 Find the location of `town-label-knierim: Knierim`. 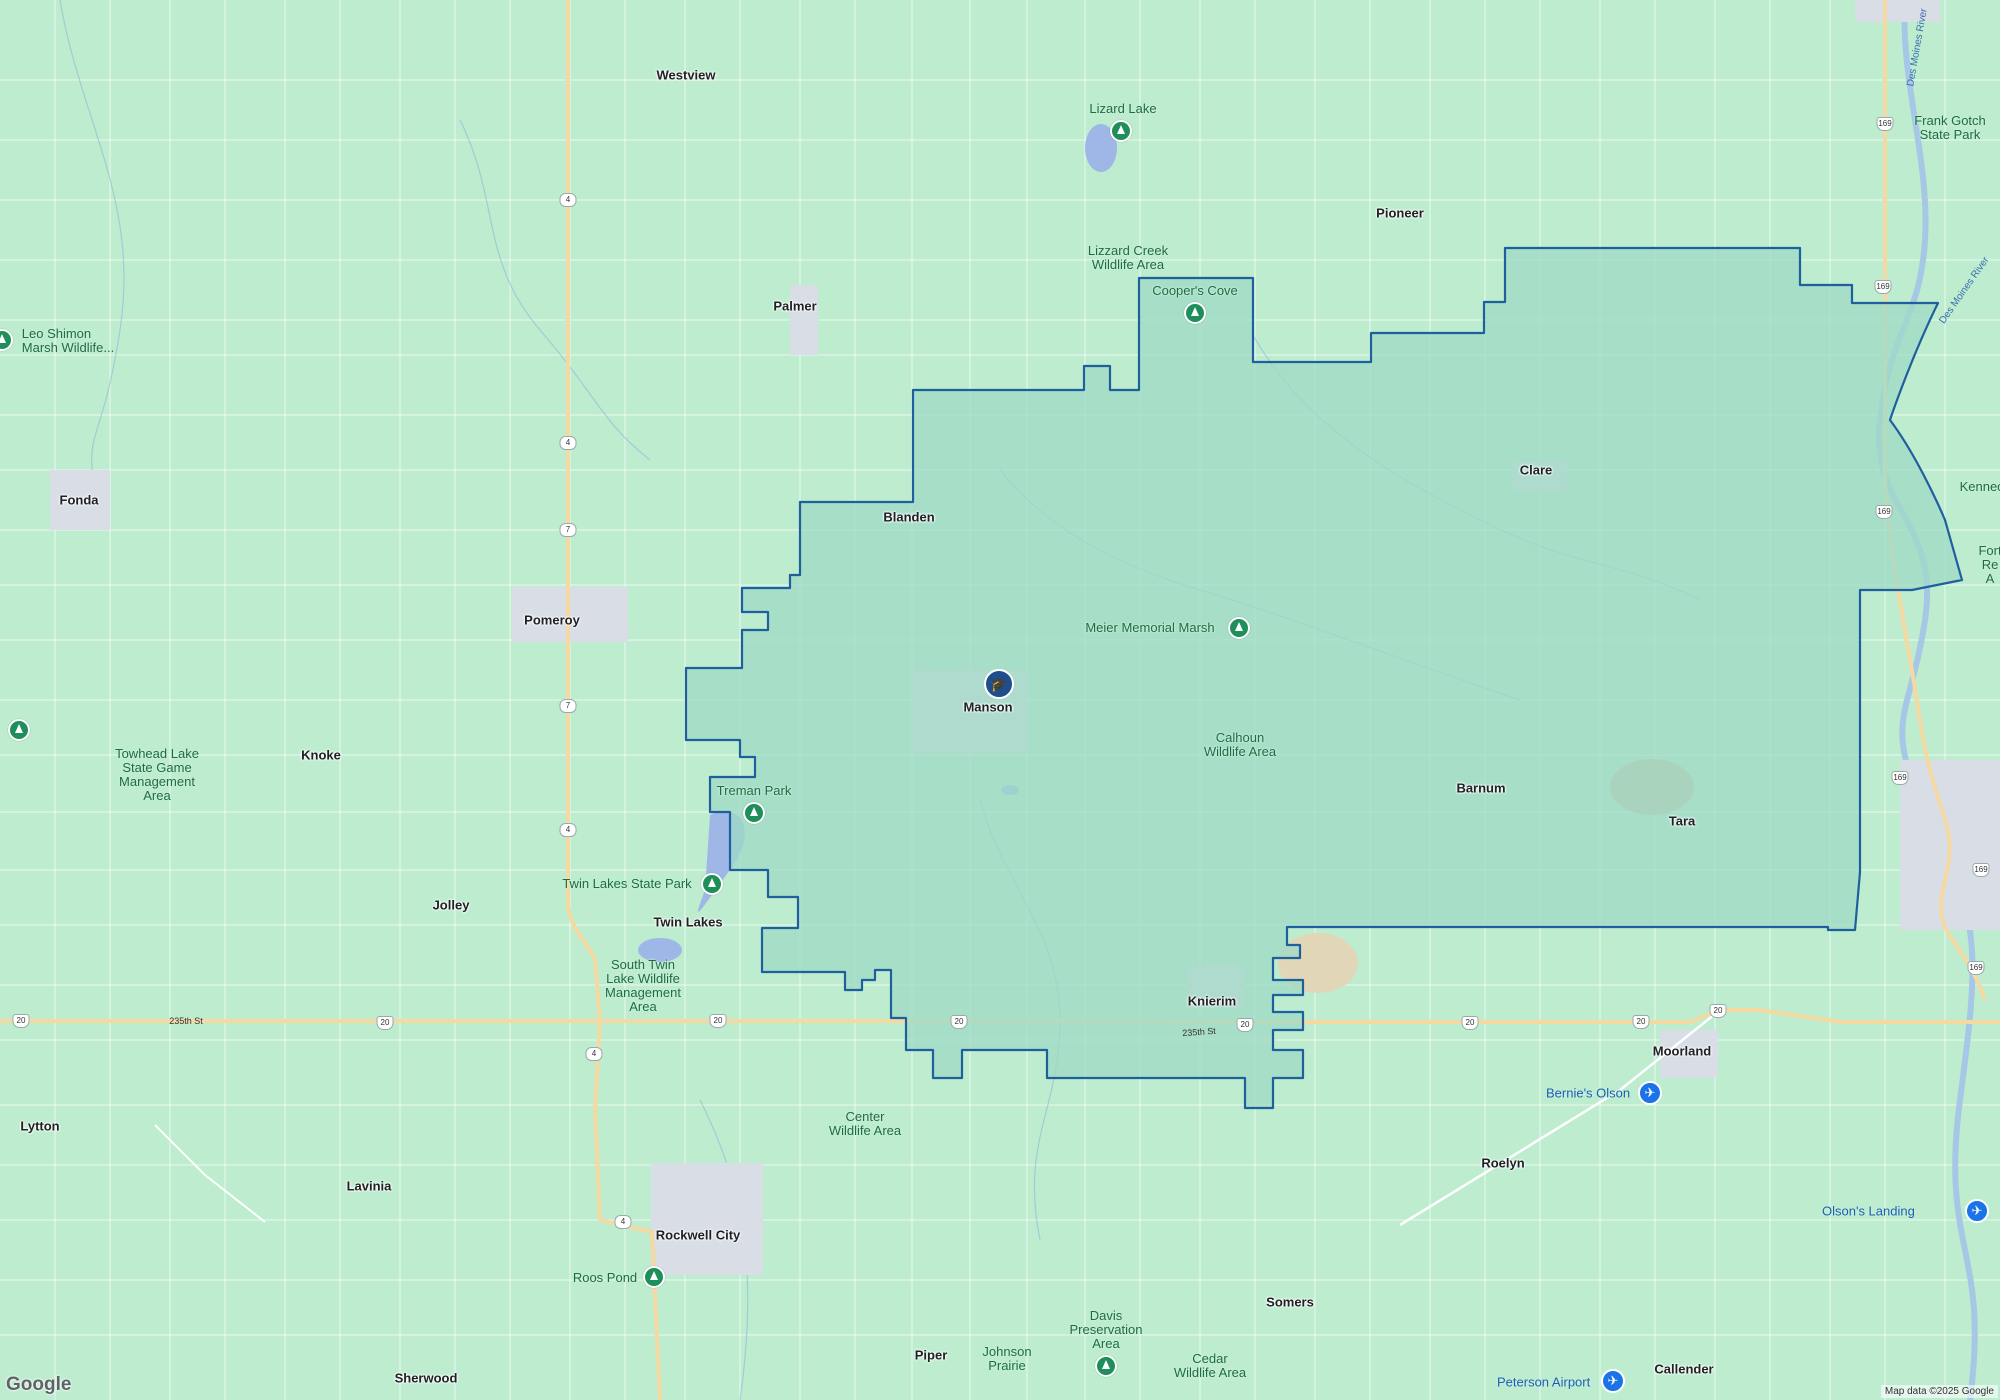

town-label-knierim: Knierim is located at coordinates (1212, 1001).